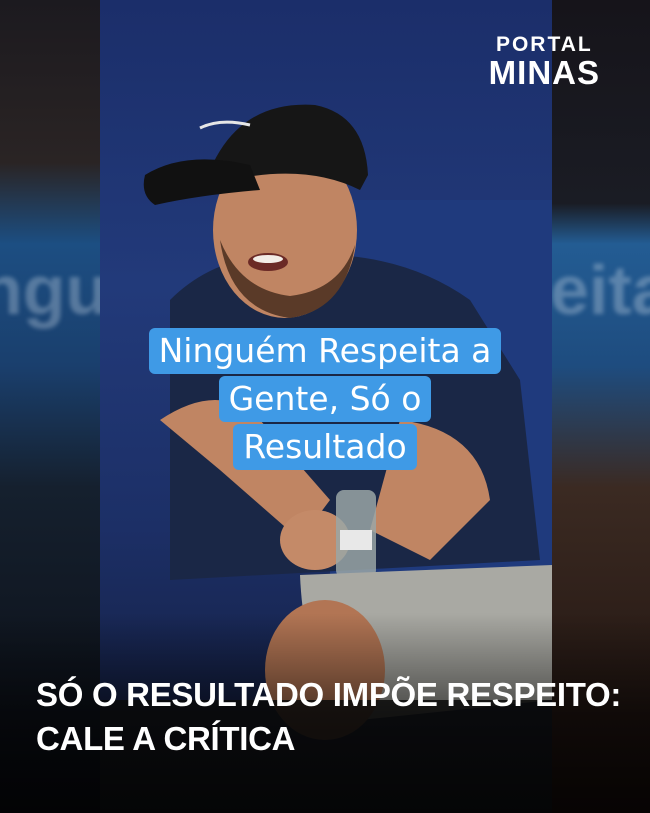  Describe the element at coordinates (325, 447) in the screenshot. I see `caption-line-3: Resultado` at that location.